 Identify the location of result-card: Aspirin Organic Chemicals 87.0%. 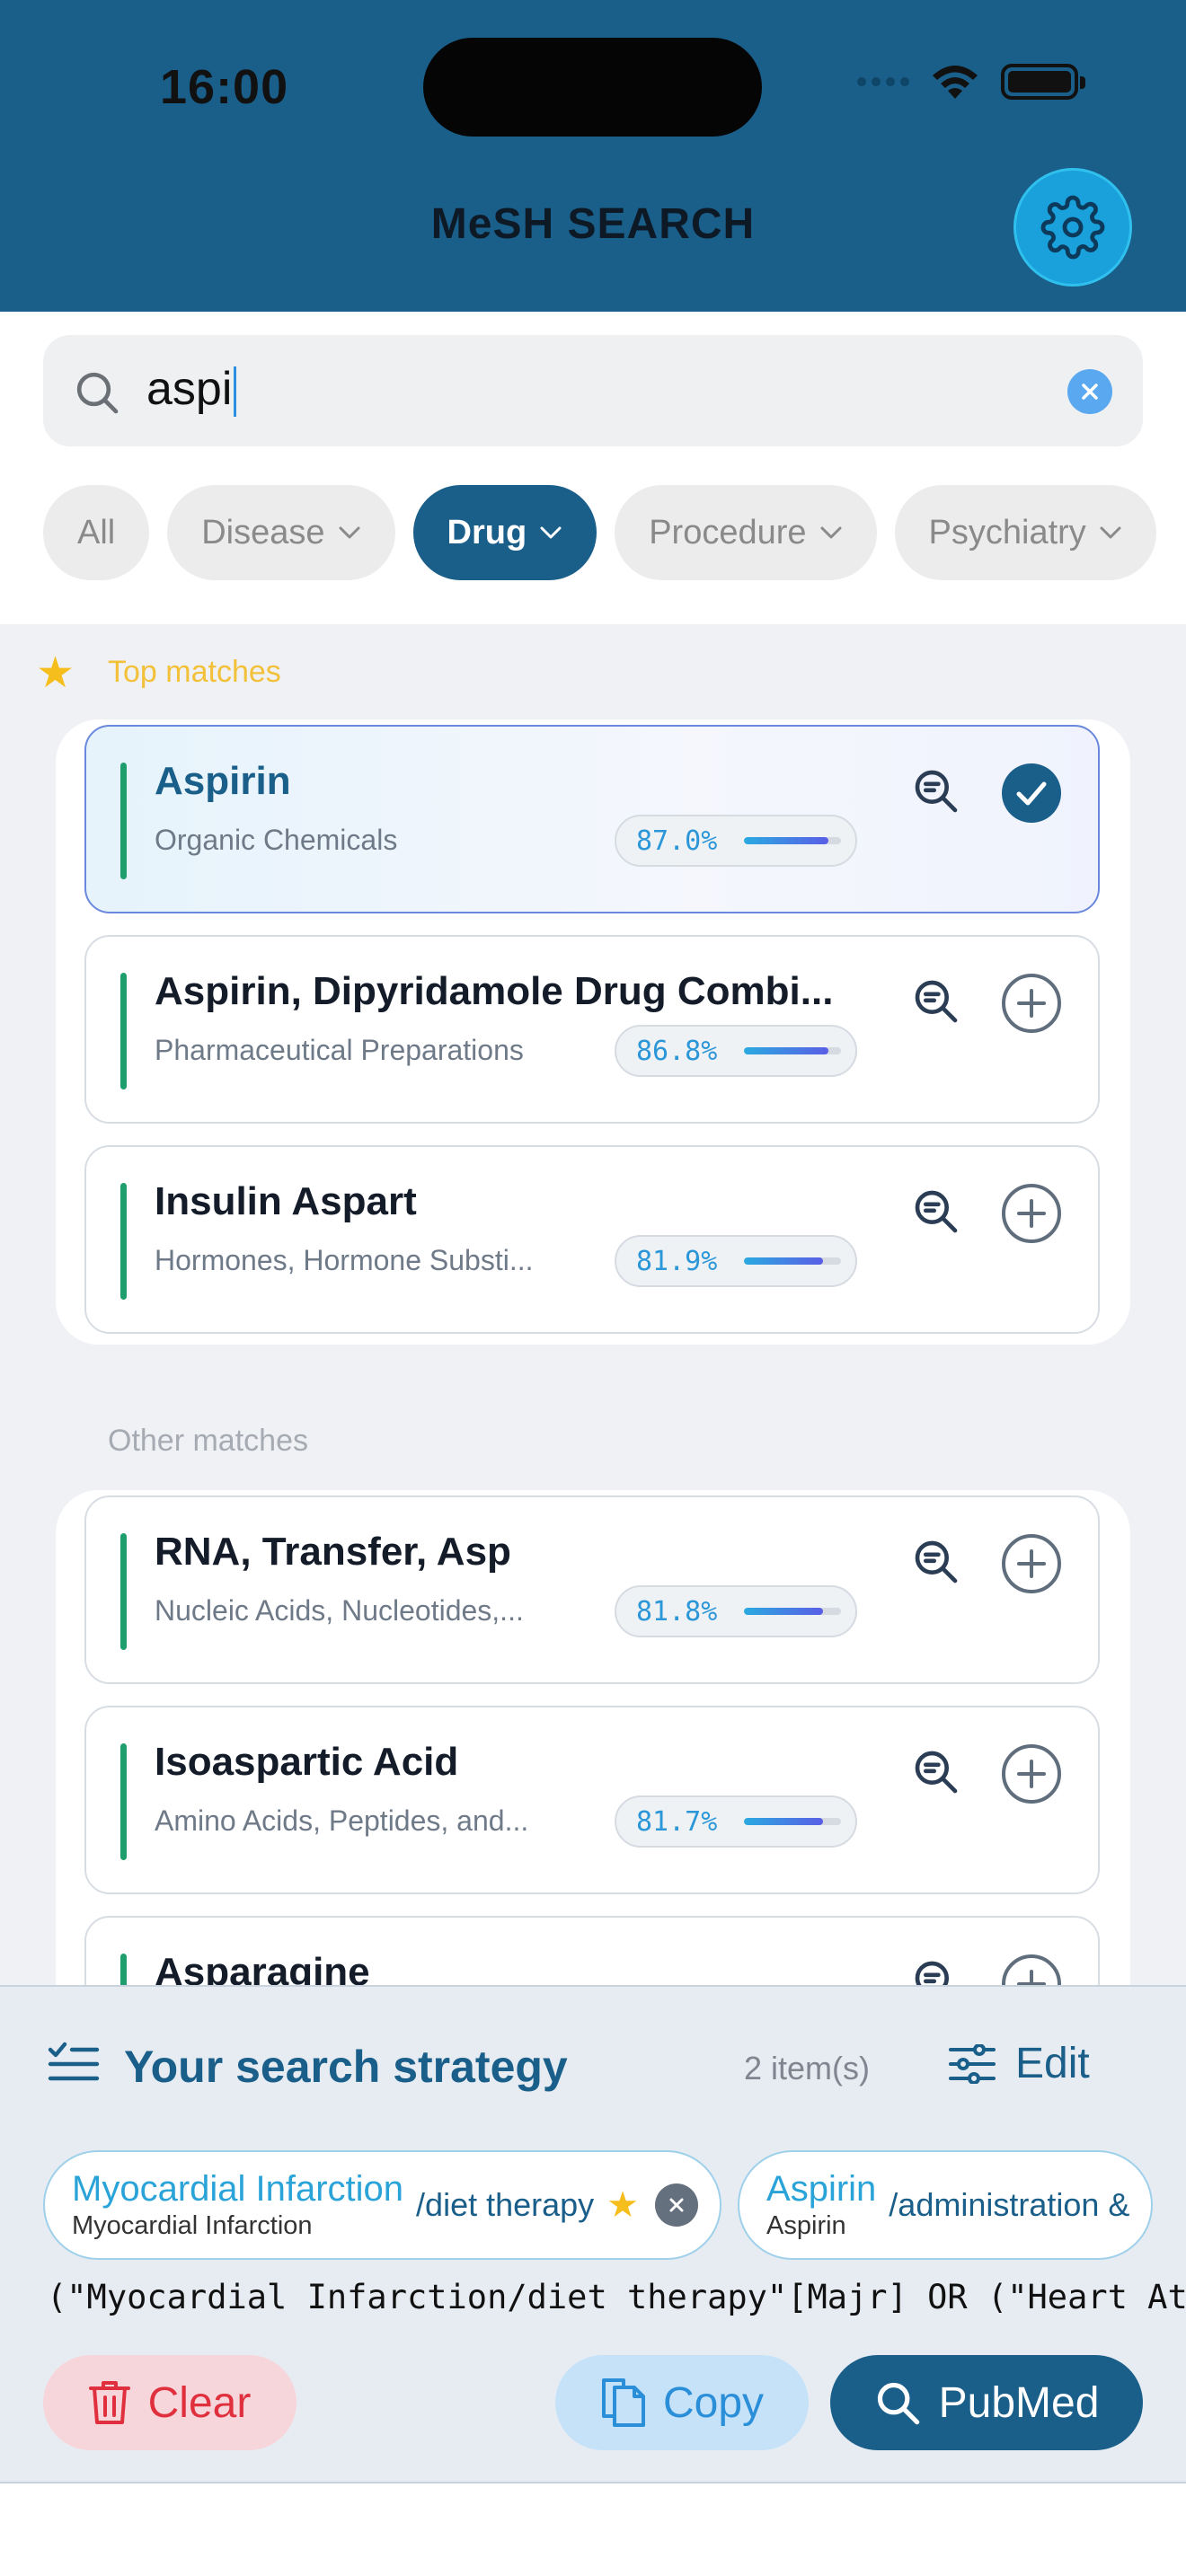
(592, 819).